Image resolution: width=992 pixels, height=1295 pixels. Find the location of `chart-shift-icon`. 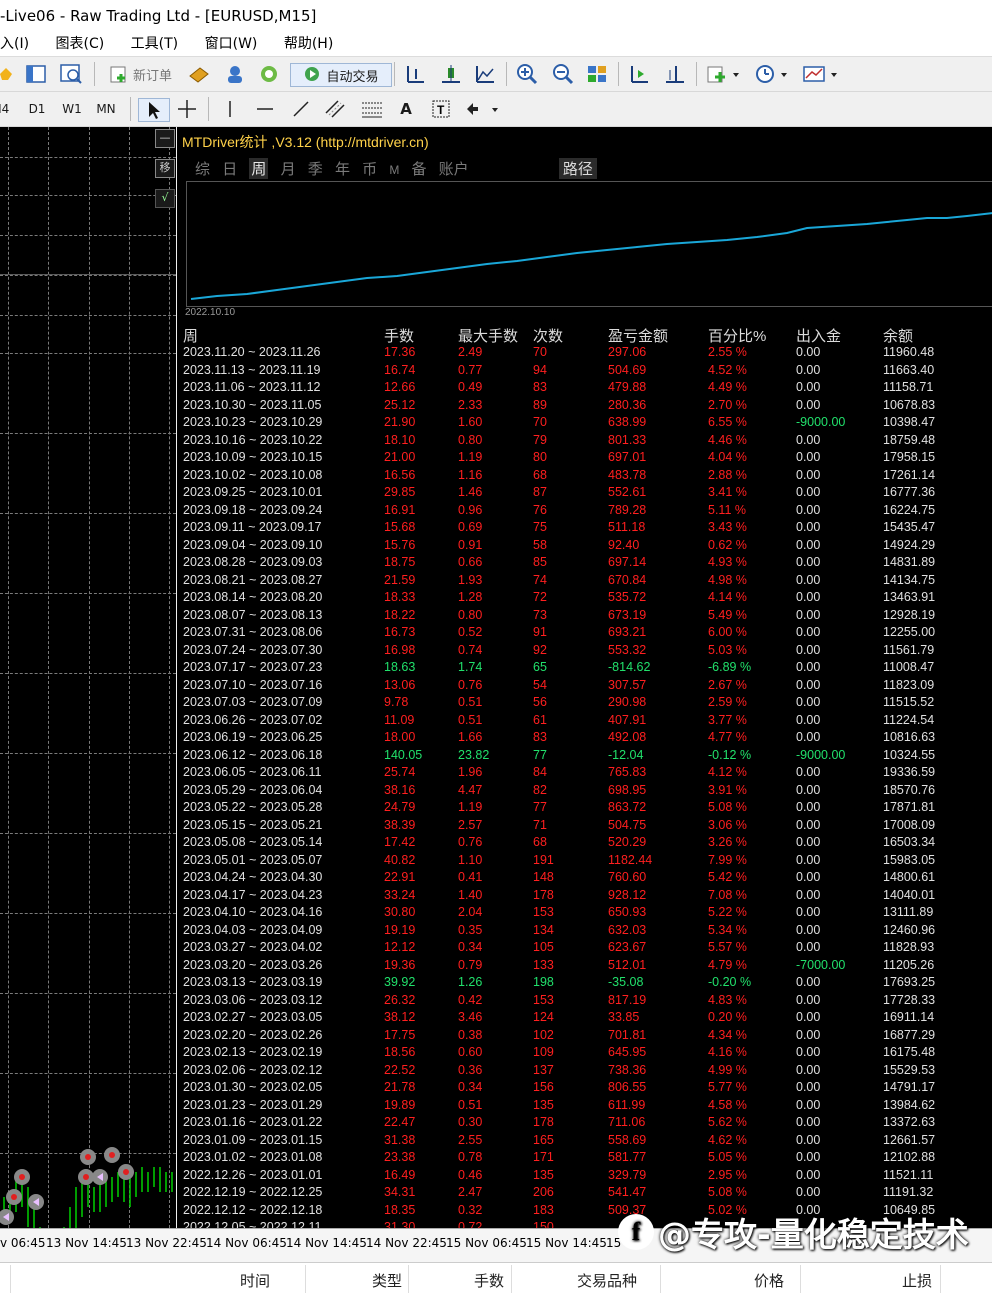

chart-shift-icon is located at coordinates (675, 74).